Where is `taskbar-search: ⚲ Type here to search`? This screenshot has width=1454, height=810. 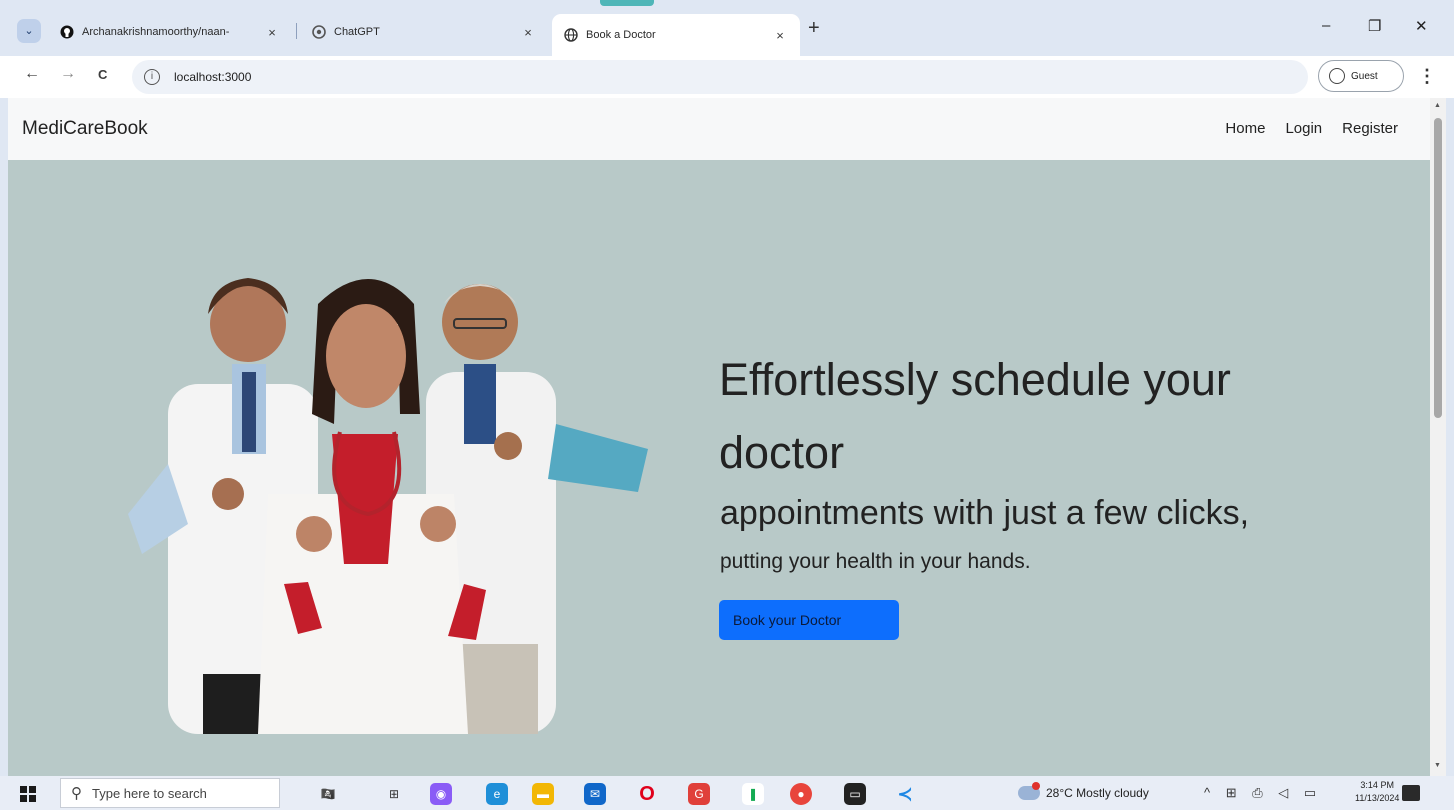
taskbar-search: ⚲ Type here to search is located at coordinates (170, 793).